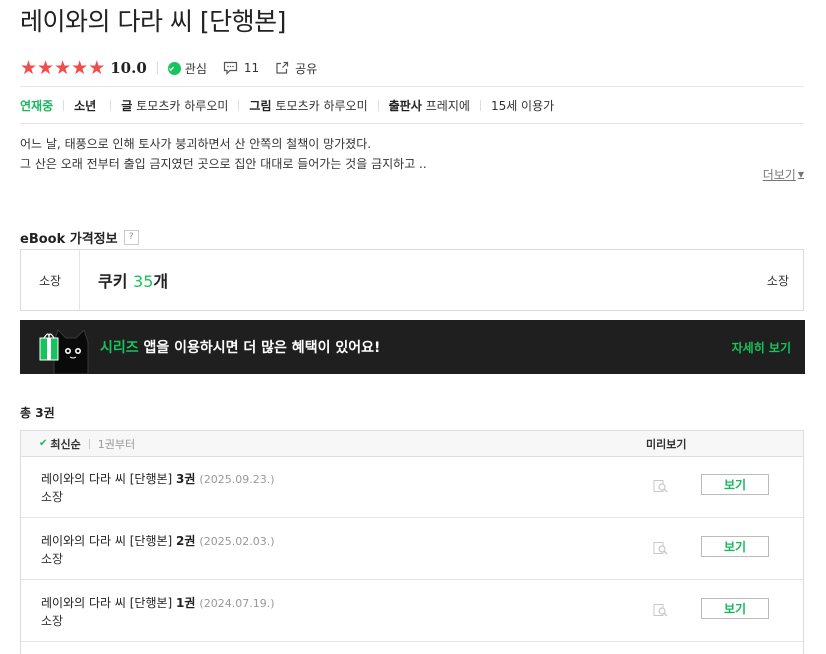  What do you see at coordinates (69, 239) in the screenshot?
I see `ebook-label: eBook 가격정보` at bounding box center [69, 239].